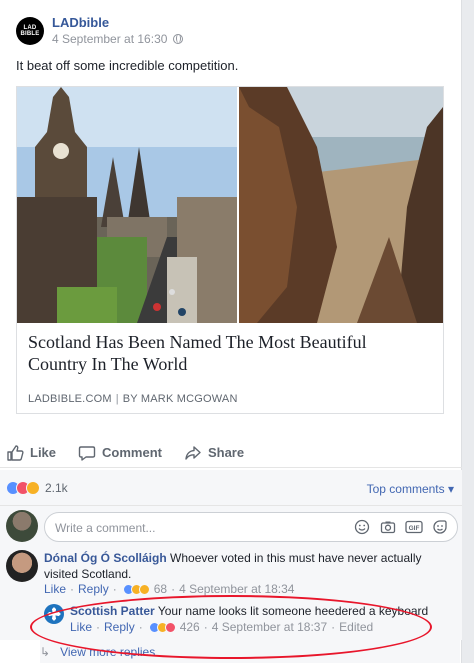 This screenshot has width=474, height=663. Describe the element at coordinates (22, 526) in the screenshot. I see `current-user-avatar` at that location.